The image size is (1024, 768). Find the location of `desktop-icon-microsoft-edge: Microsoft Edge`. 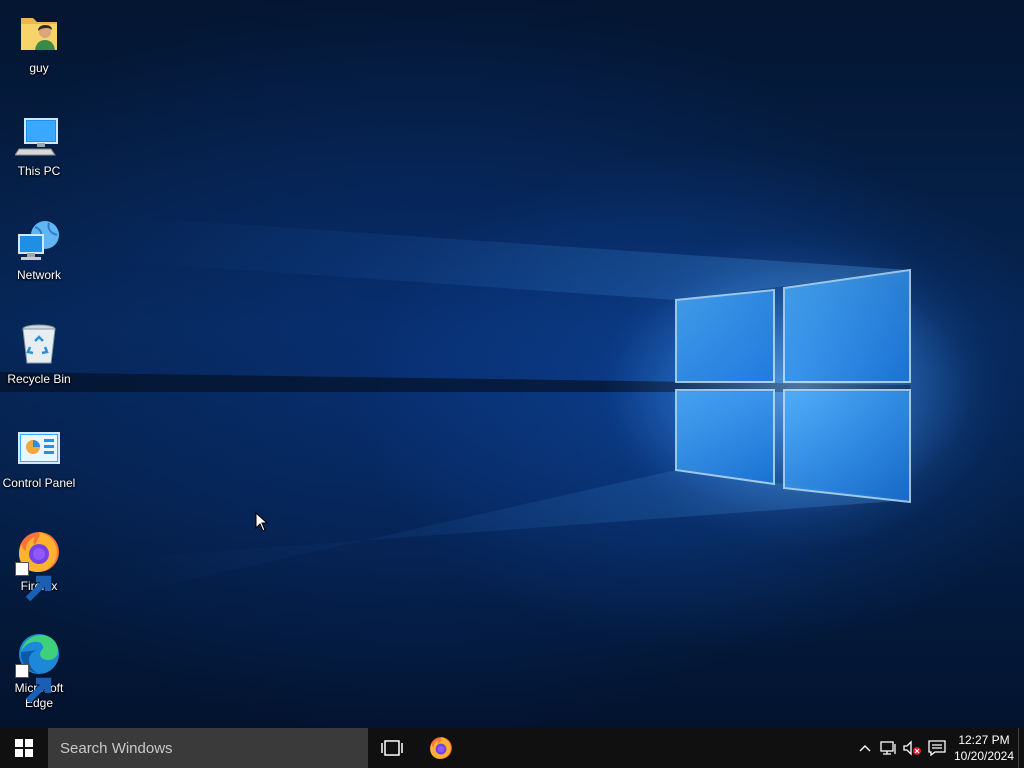

desktop-icon-microsoft-edge: Microsoft Edge is located at coordinates (39, 670).